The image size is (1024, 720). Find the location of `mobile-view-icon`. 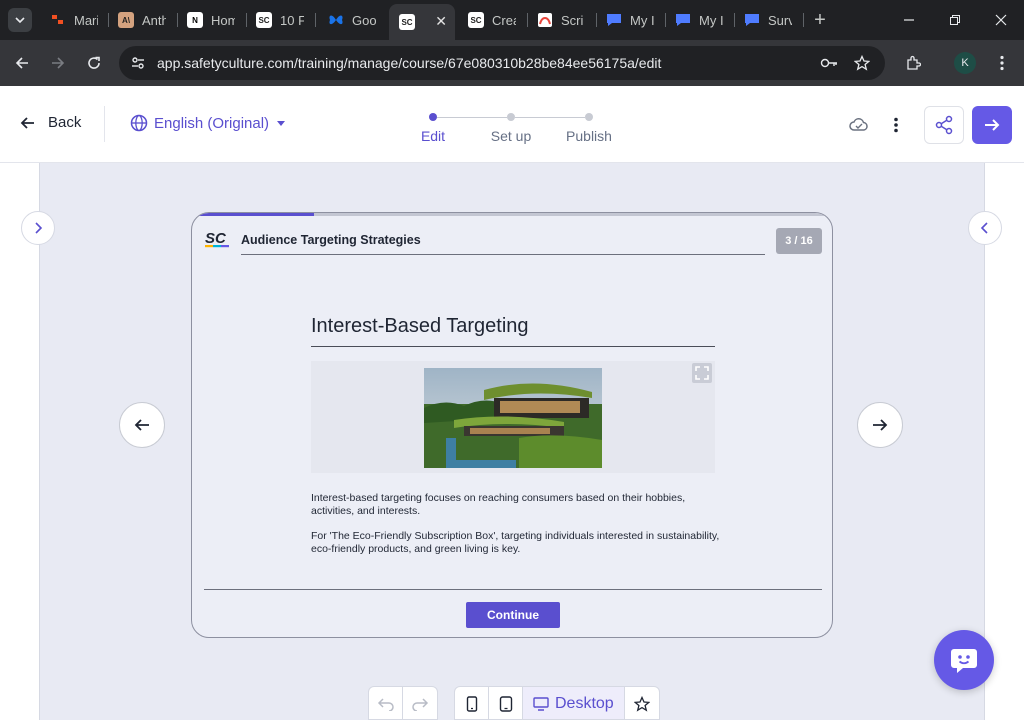

mobile-view-icon is located at coordinates (472, 703).